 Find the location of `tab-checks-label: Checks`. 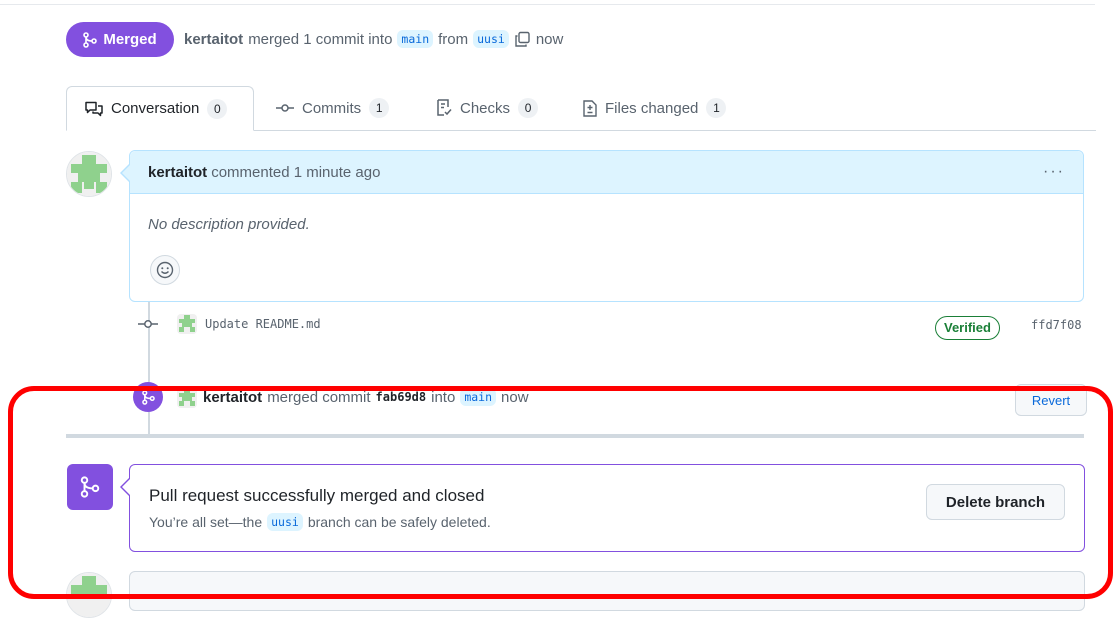

tab-checks-label: Checks is located at coordinates (485, 108).